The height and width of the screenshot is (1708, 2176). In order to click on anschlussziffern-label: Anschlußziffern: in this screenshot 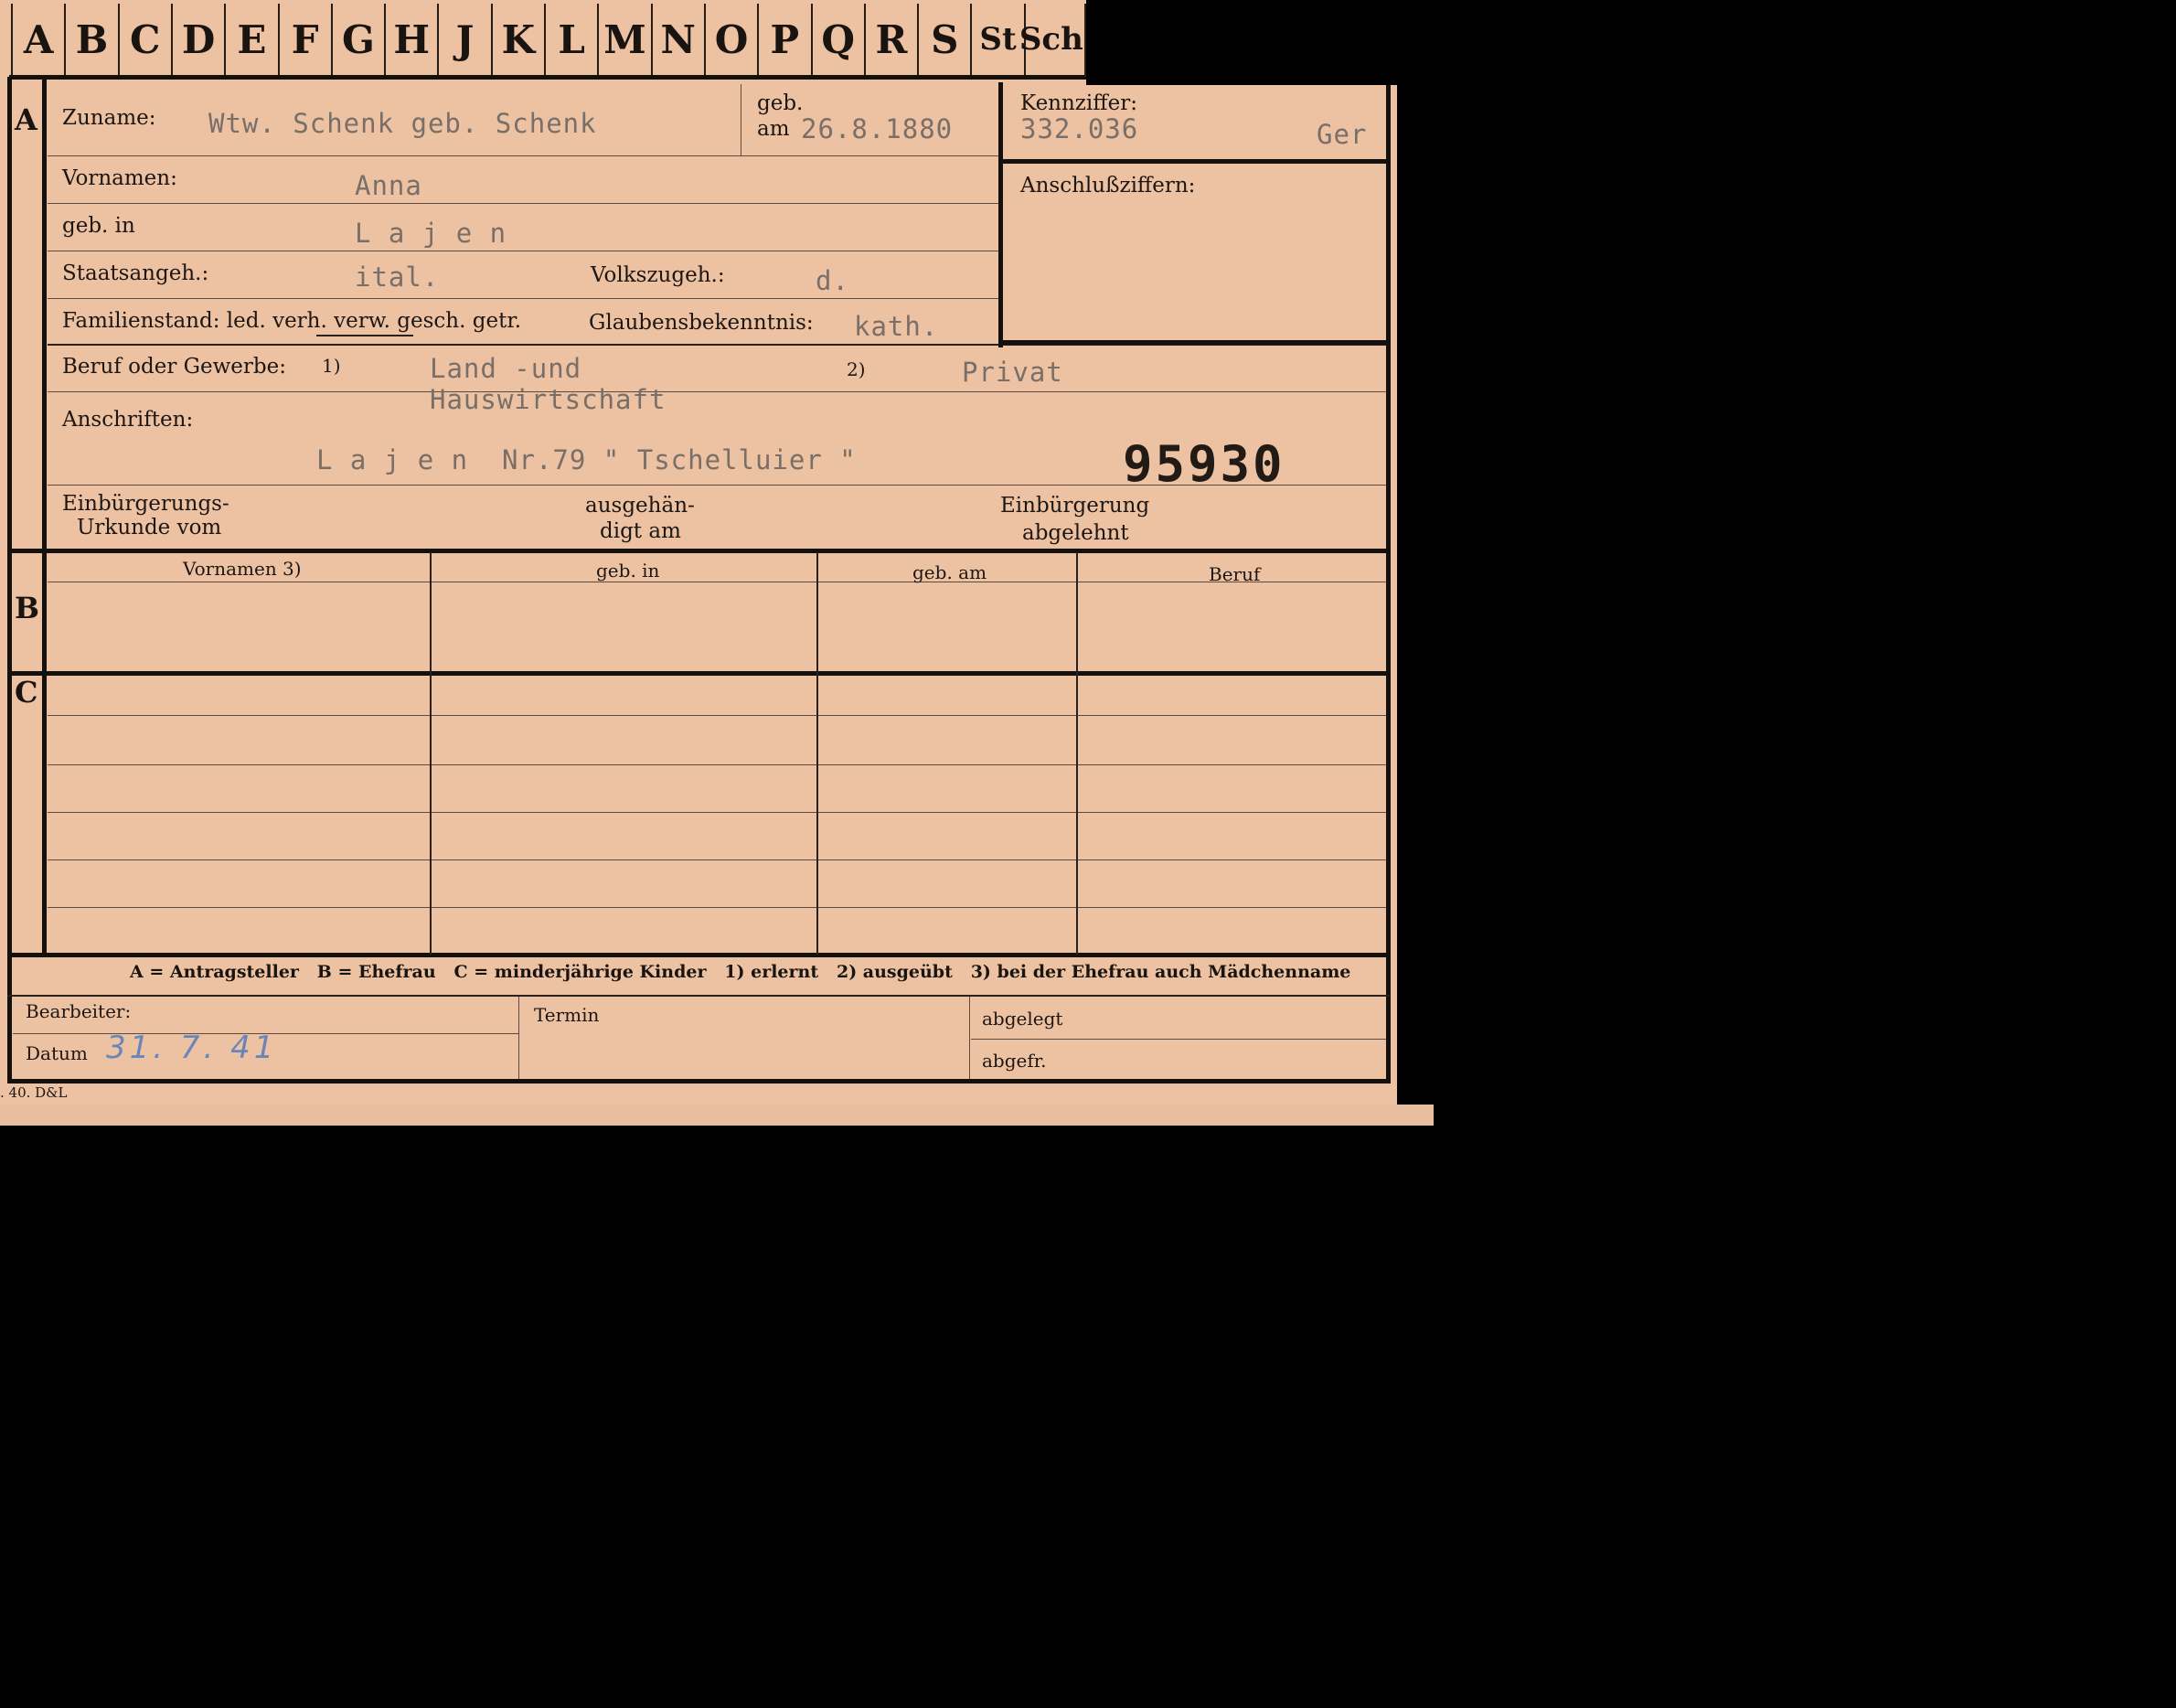, I will do `click(1108, 186)`.